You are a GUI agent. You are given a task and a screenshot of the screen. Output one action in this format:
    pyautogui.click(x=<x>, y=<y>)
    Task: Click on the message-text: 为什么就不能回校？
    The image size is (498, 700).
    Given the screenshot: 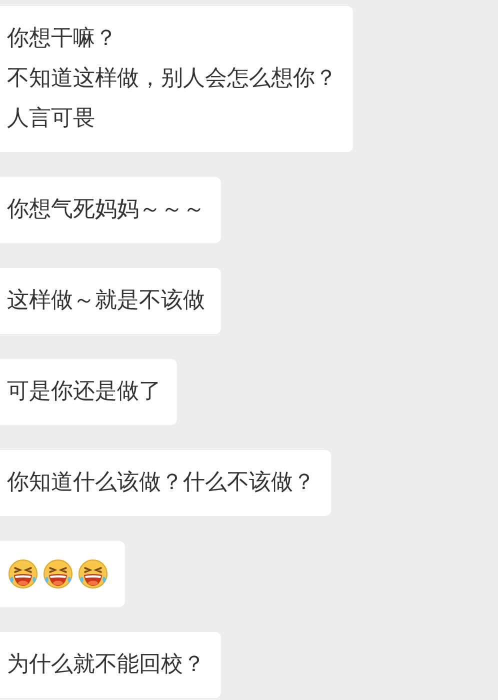 What is the action you would take?
    pyautogui.click(x=106, y=665)
    